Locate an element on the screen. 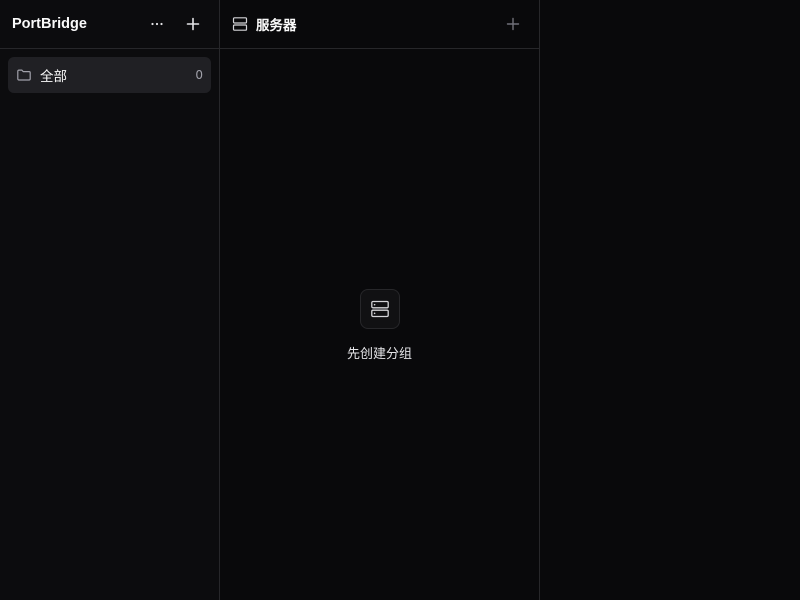  folder-icon is located at coordinates (24, 75).